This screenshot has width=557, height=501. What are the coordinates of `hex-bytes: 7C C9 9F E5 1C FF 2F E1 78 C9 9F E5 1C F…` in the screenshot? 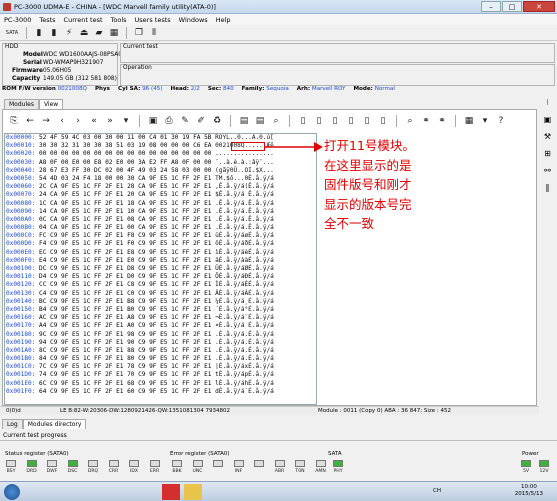 It's located at (125, 366).